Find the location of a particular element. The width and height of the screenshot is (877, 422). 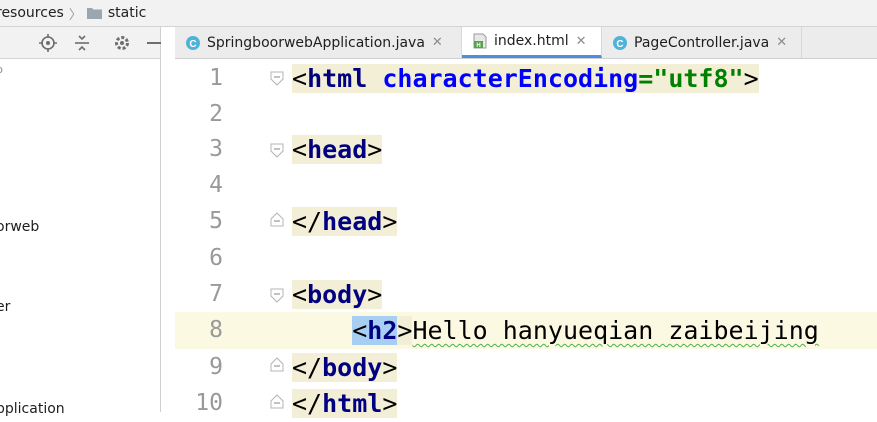

breadcrumb-item-static: static is located at coordinates (116, 13).